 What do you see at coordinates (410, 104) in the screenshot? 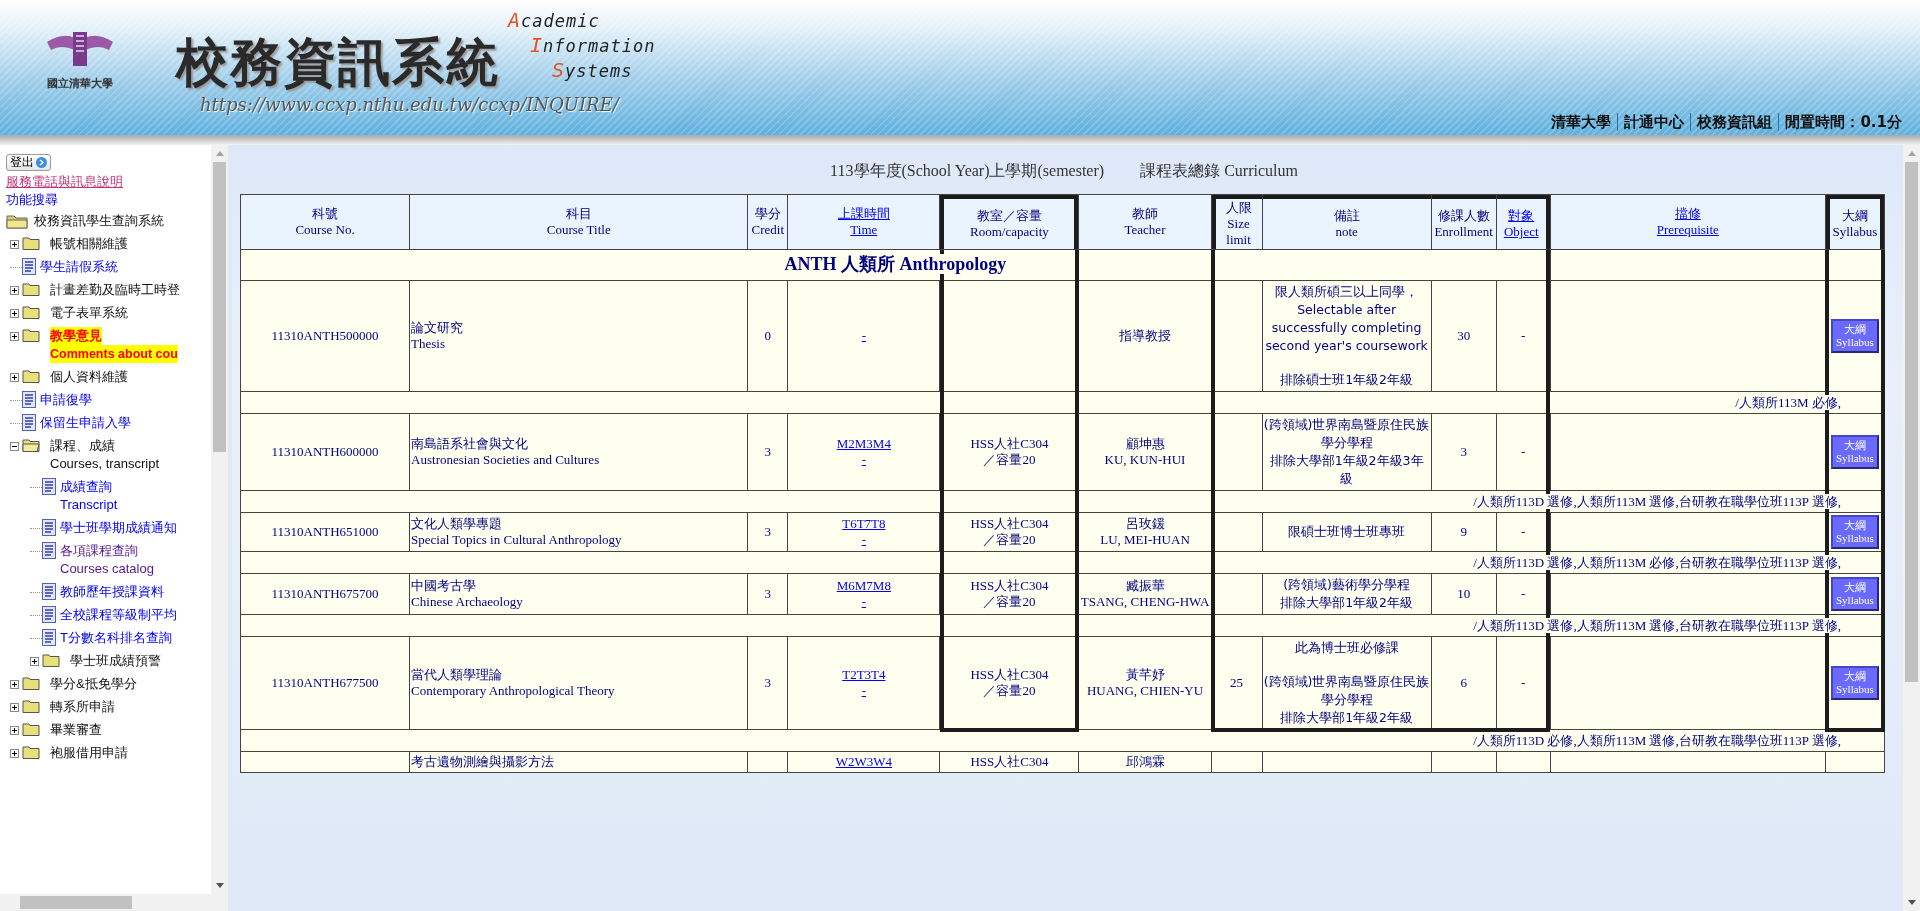
I see `site-url: https://www.ccxp.nthu.edu.tw/ccxp/INQUIRE/` at bounding box center [410, 104].